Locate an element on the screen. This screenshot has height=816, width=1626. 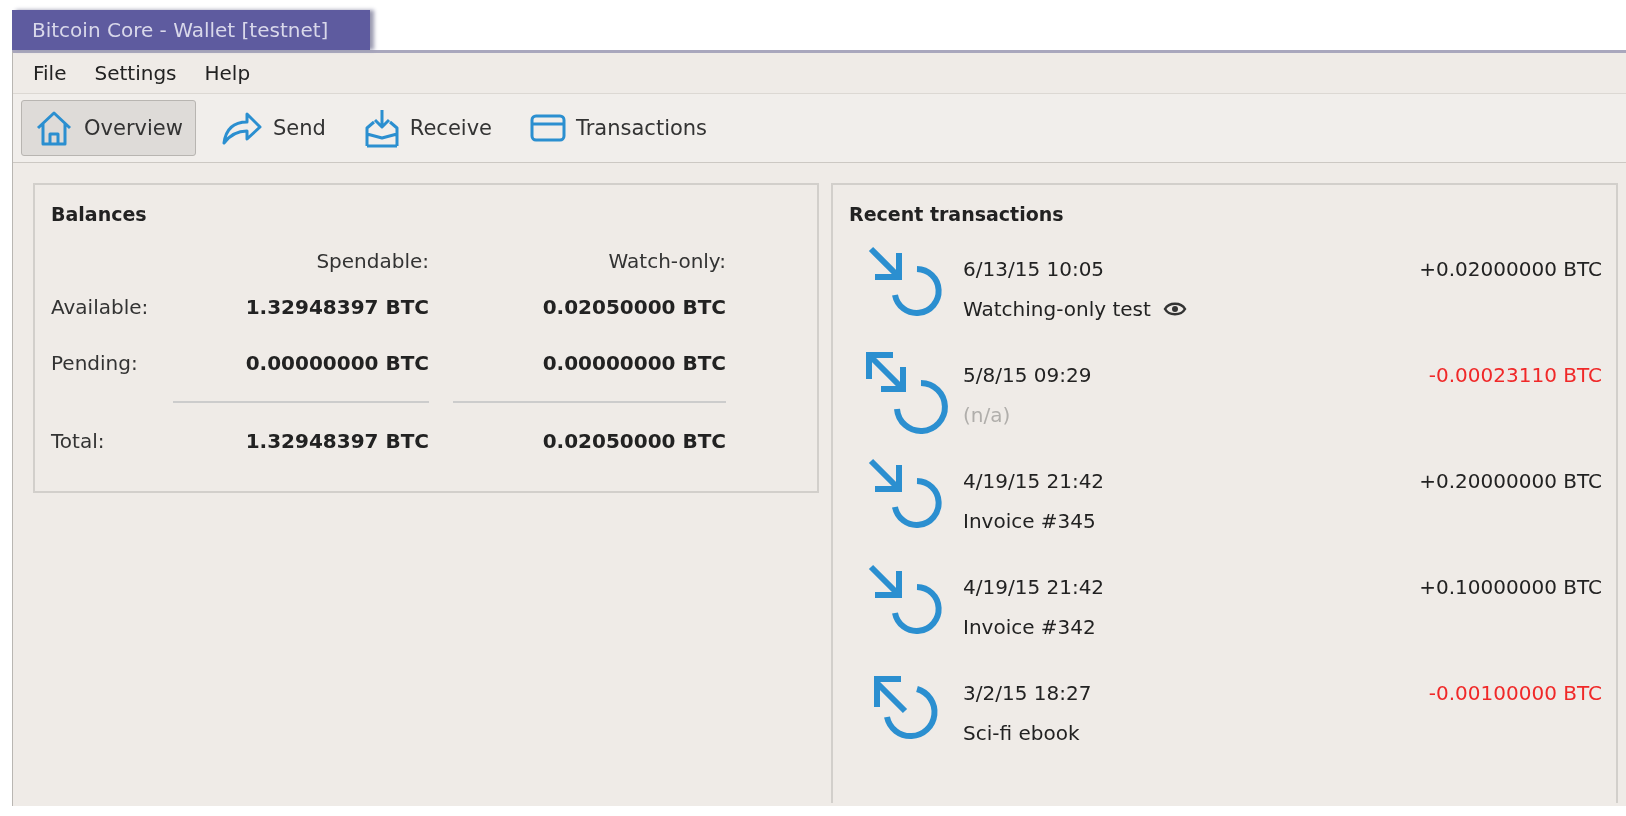
column-header: Spendable: is located at coordinates (372, 261).